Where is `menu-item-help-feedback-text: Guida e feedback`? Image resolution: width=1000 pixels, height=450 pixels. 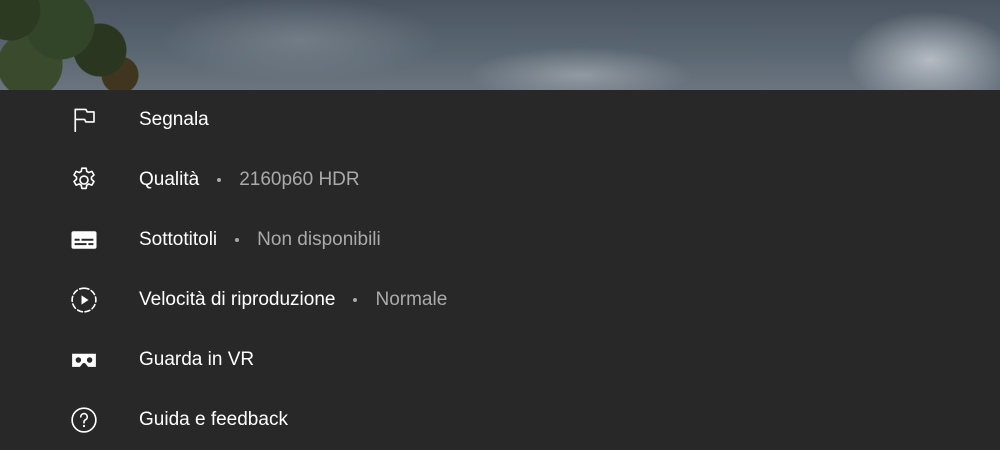
menu-item-help-feedback-text: Guida e feedback is located at coordinates (213, 420).